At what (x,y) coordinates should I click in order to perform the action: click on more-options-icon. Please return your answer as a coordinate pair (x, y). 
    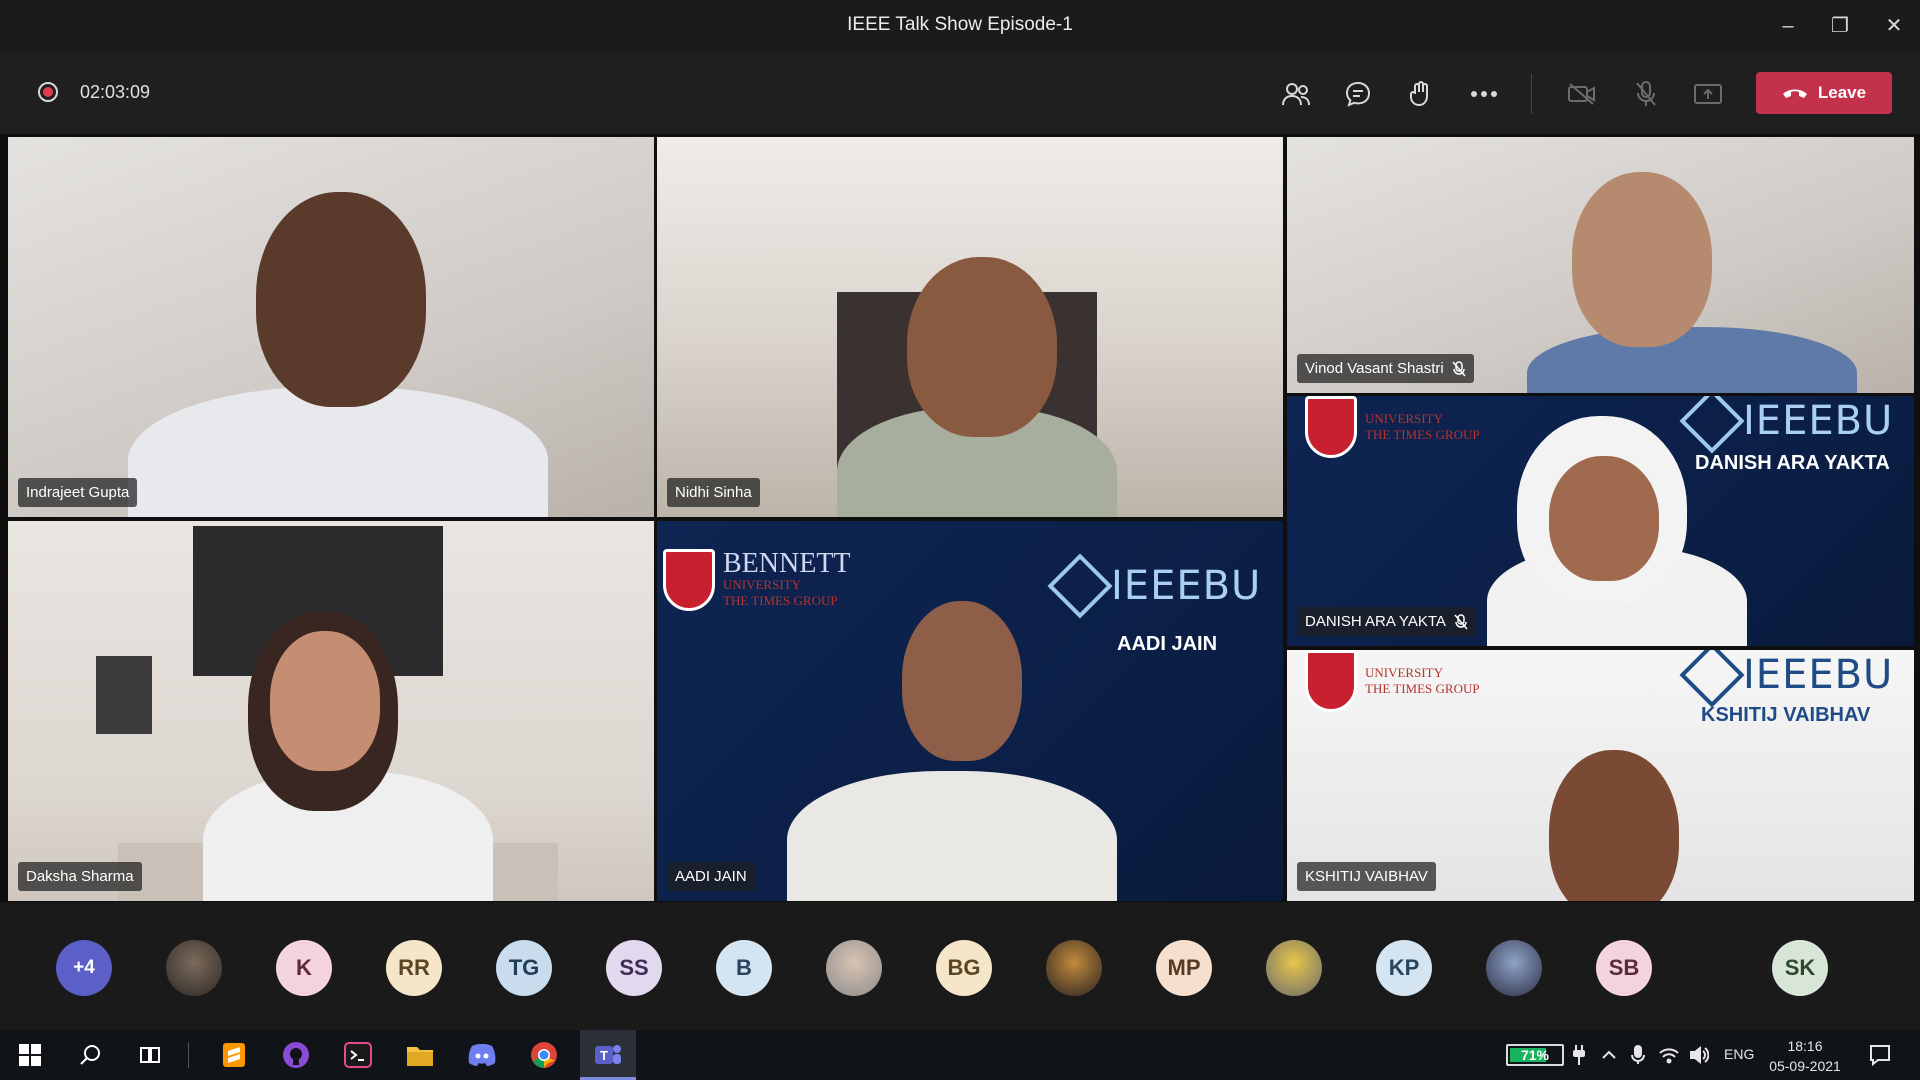
    Looking at the image, I should click on (1484, 94).